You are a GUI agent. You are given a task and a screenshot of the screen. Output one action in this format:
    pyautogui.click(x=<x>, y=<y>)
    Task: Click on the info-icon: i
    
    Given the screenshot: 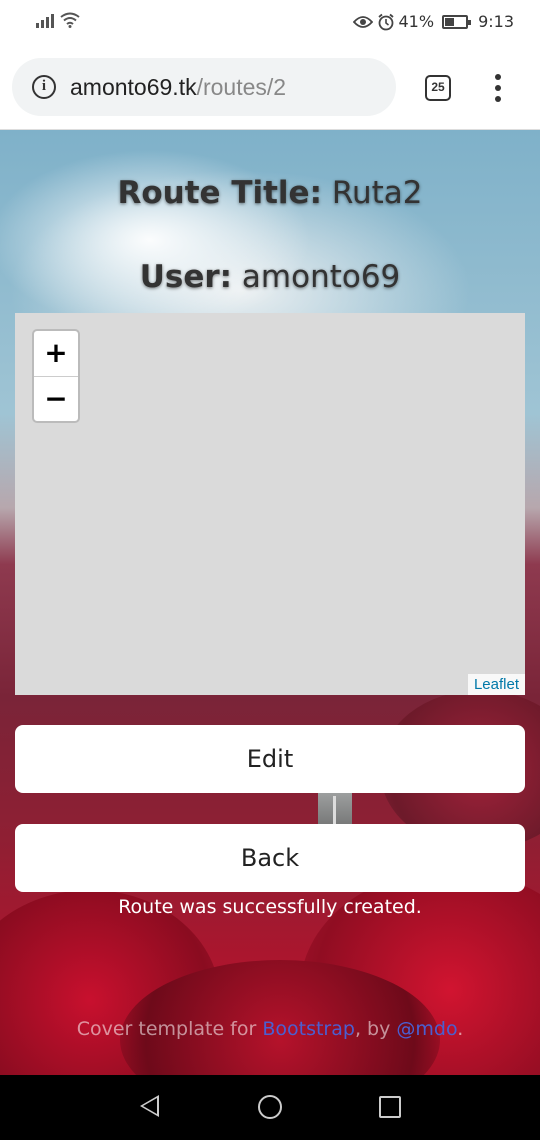 What is the action you would take?
    pyautogui.click(x=44, y=87)
    